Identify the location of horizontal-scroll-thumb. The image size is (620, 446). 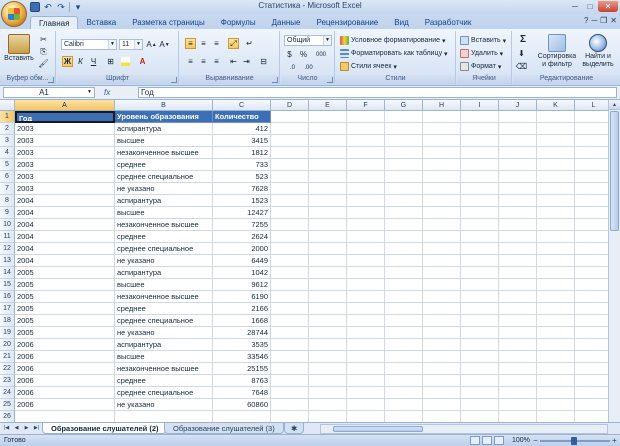
(378, 429).